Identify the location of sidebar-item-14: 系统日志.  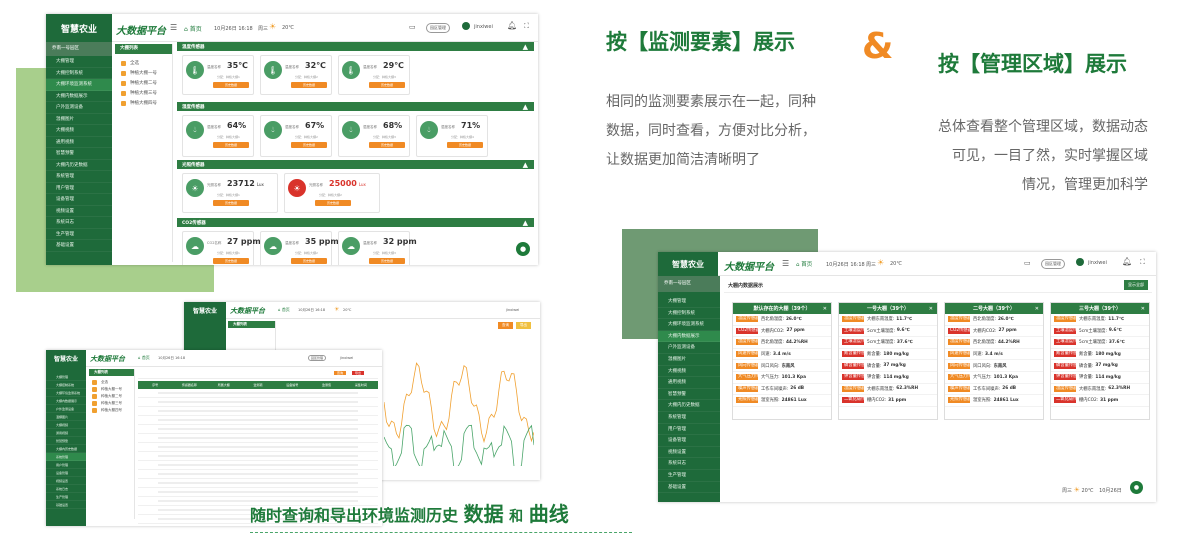
(79, 223).